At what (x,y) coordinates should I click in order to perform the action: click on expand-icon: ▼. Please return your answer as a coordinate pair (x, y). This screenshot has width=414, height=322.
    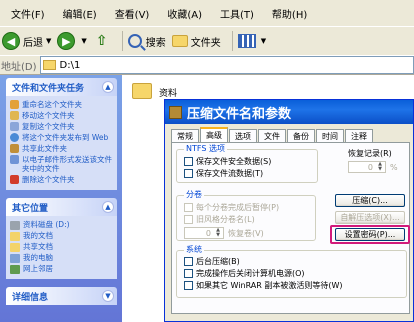
    Looking at the image, I should click on (108, 296).